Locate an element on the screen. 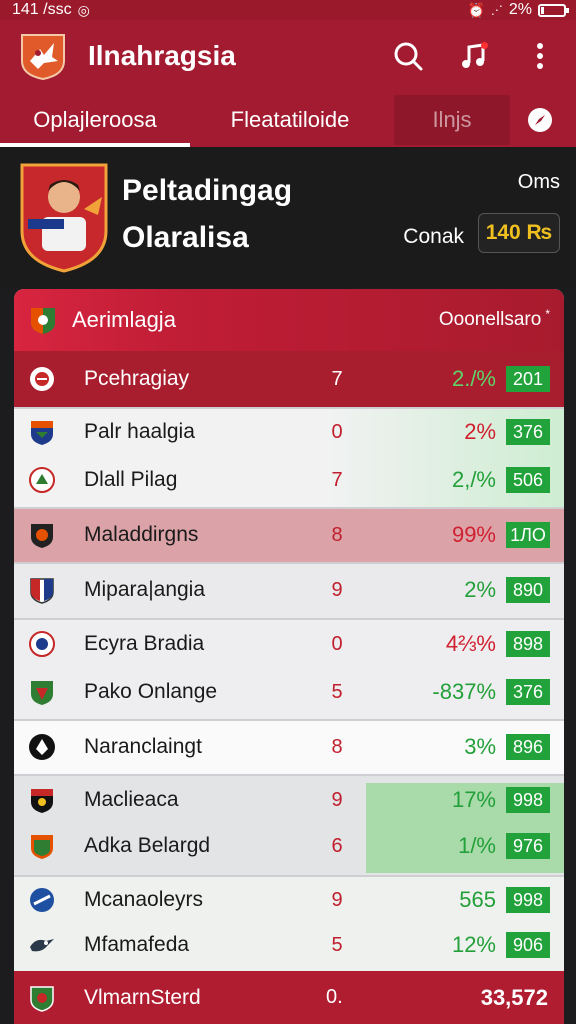 This screenshot has height=1024, width=576. row-pct: 2./% is located at coordinates (473, 378).